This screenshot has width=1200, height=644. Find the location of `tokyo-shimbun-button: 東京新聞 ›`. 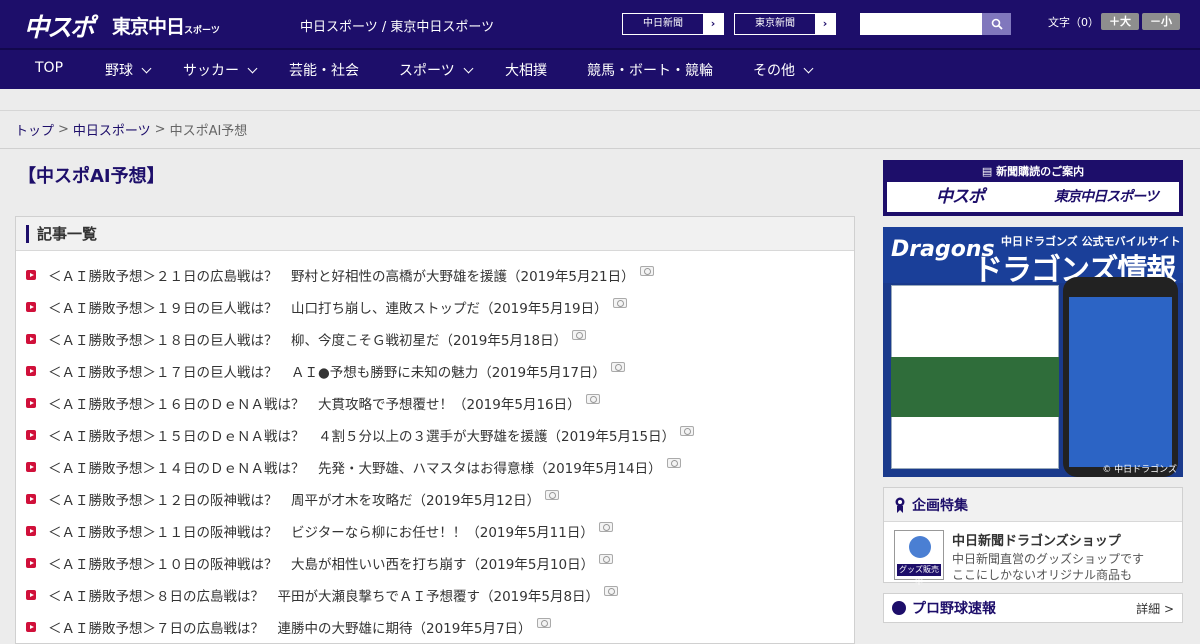

tokyo-shimbun-button: 東京新聞 › is located at coordinates (785, 24).